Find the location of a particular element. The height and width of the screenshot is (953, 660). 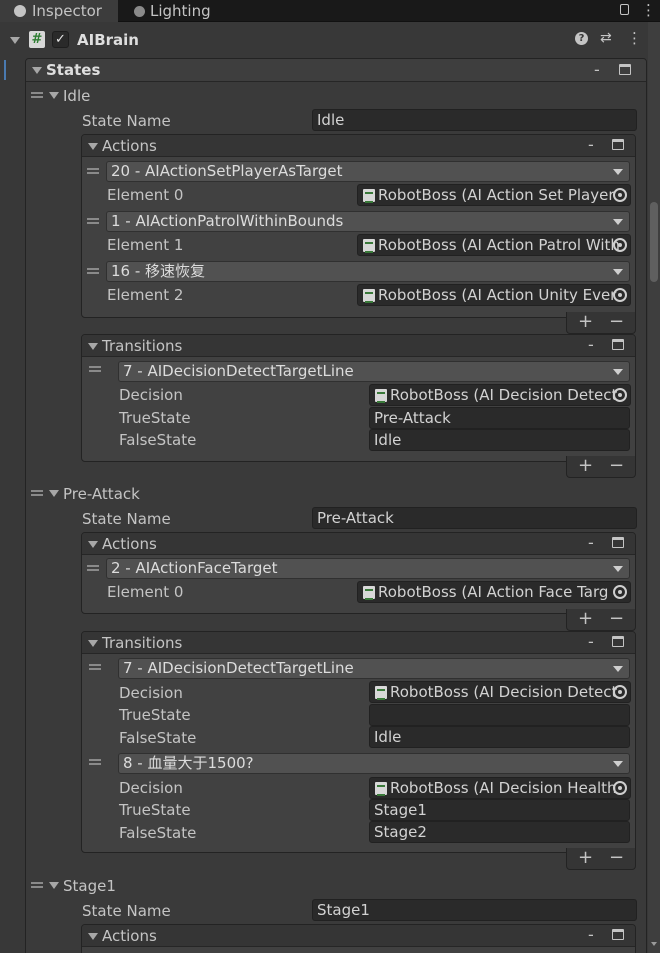

more-options-icon: ⋮ is located at coordinates (648, 10).